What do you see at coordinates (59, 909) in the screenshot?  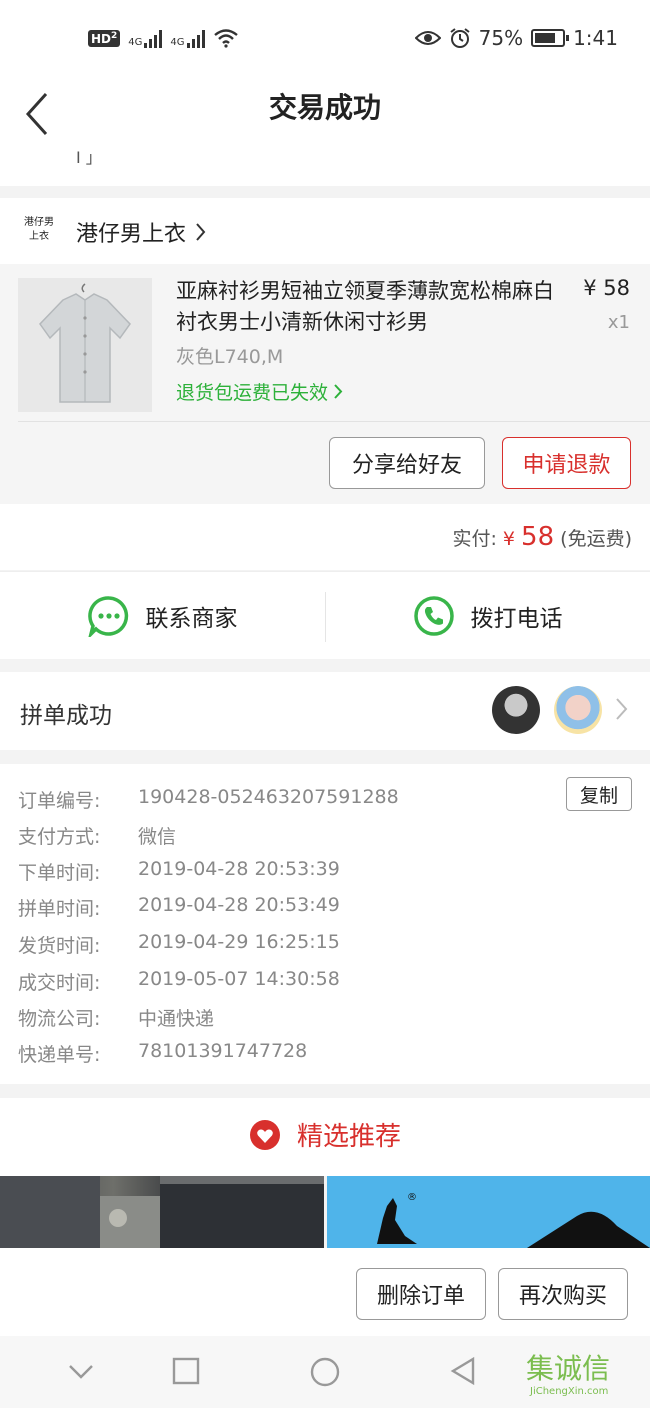 I see `info-key: 拼单时间:` at bounding box center [59, 909].